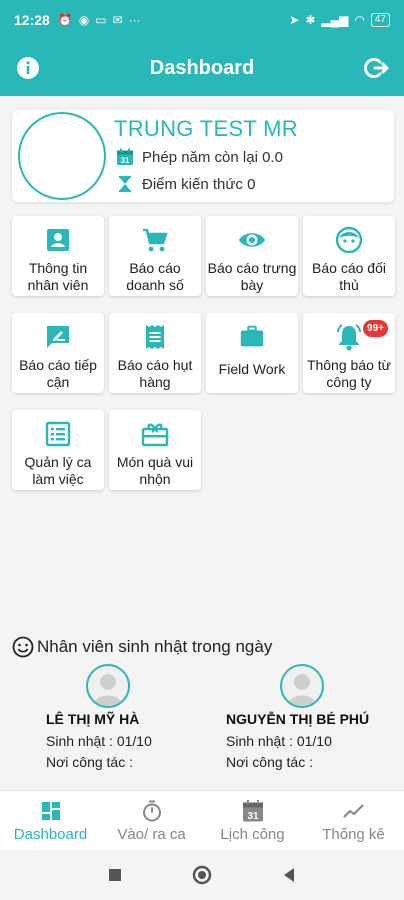 This screenshot has width=404, height=900. I want to click on tile-shortage-report: Báo cáo hụt hàng, so click(155, 353).